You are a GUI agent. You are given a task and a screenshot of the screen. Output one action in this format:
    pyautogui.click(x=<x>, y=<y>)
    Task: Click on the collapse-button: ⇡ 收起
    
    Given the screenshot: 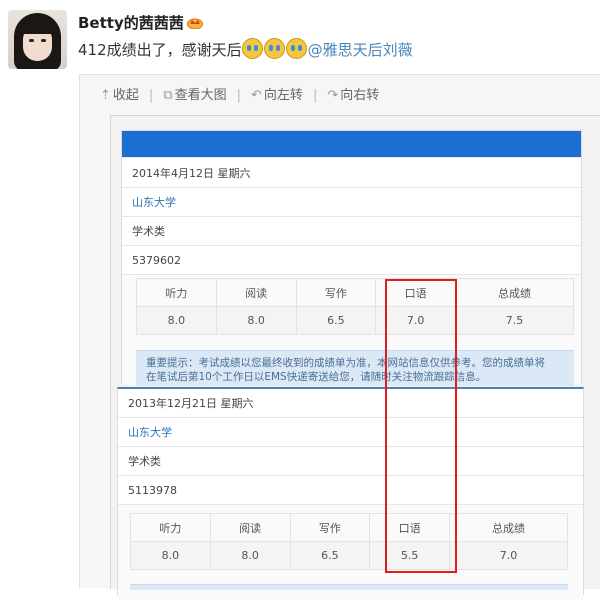 What is the action you would take?
    pyautogui.click(x=119, y=93)
    